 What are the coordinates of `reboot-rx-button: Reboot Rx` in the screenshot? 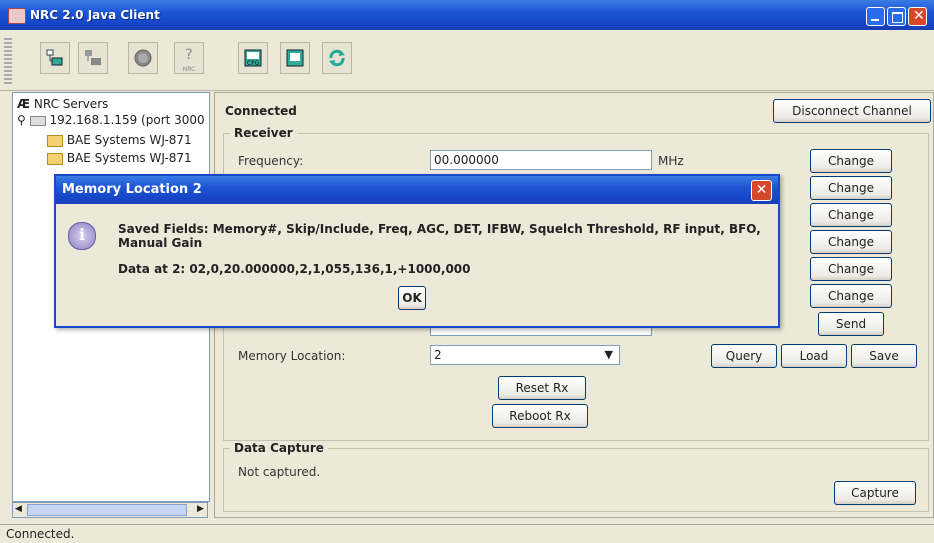 It's located at (540, 416).